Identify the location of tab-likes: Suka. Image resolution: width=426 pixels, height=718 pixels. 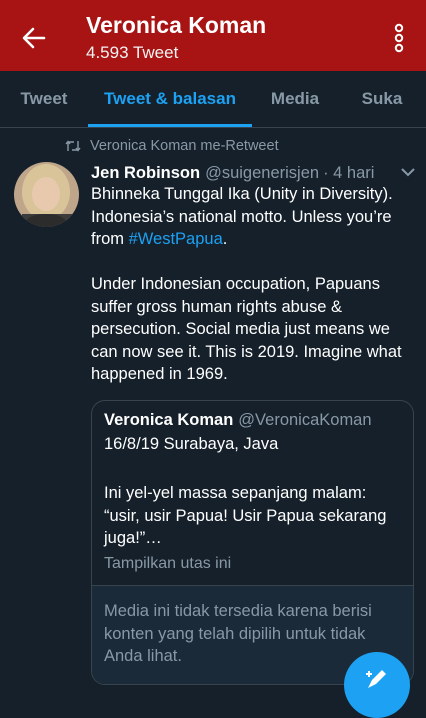
(382, 99).